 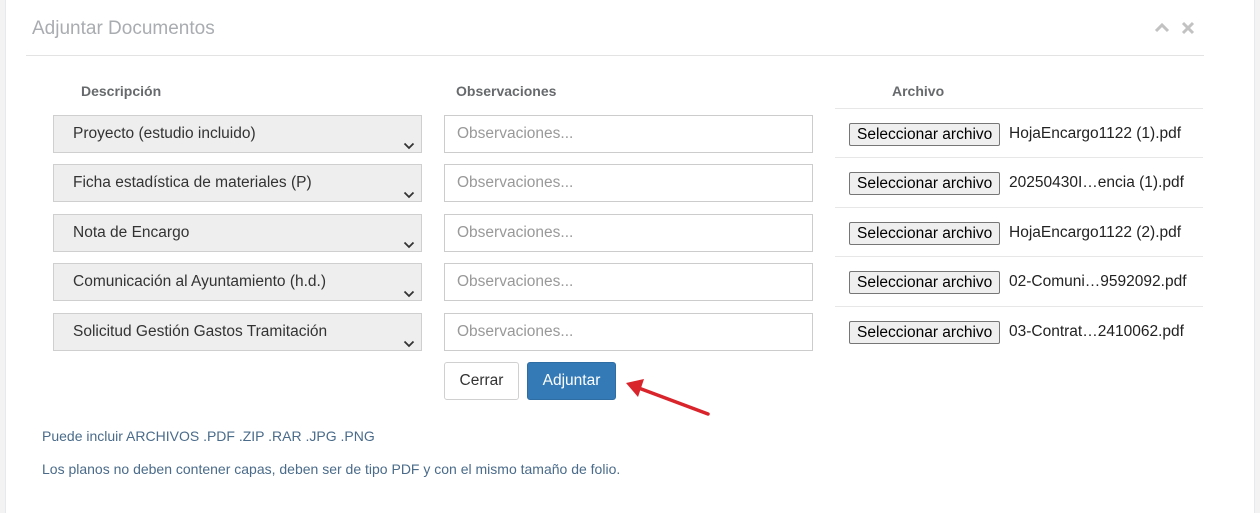 What do you see at coordinates (1175, 28) in the screenshot?
I see `panel-tools` at bounding box center [1175, 28].